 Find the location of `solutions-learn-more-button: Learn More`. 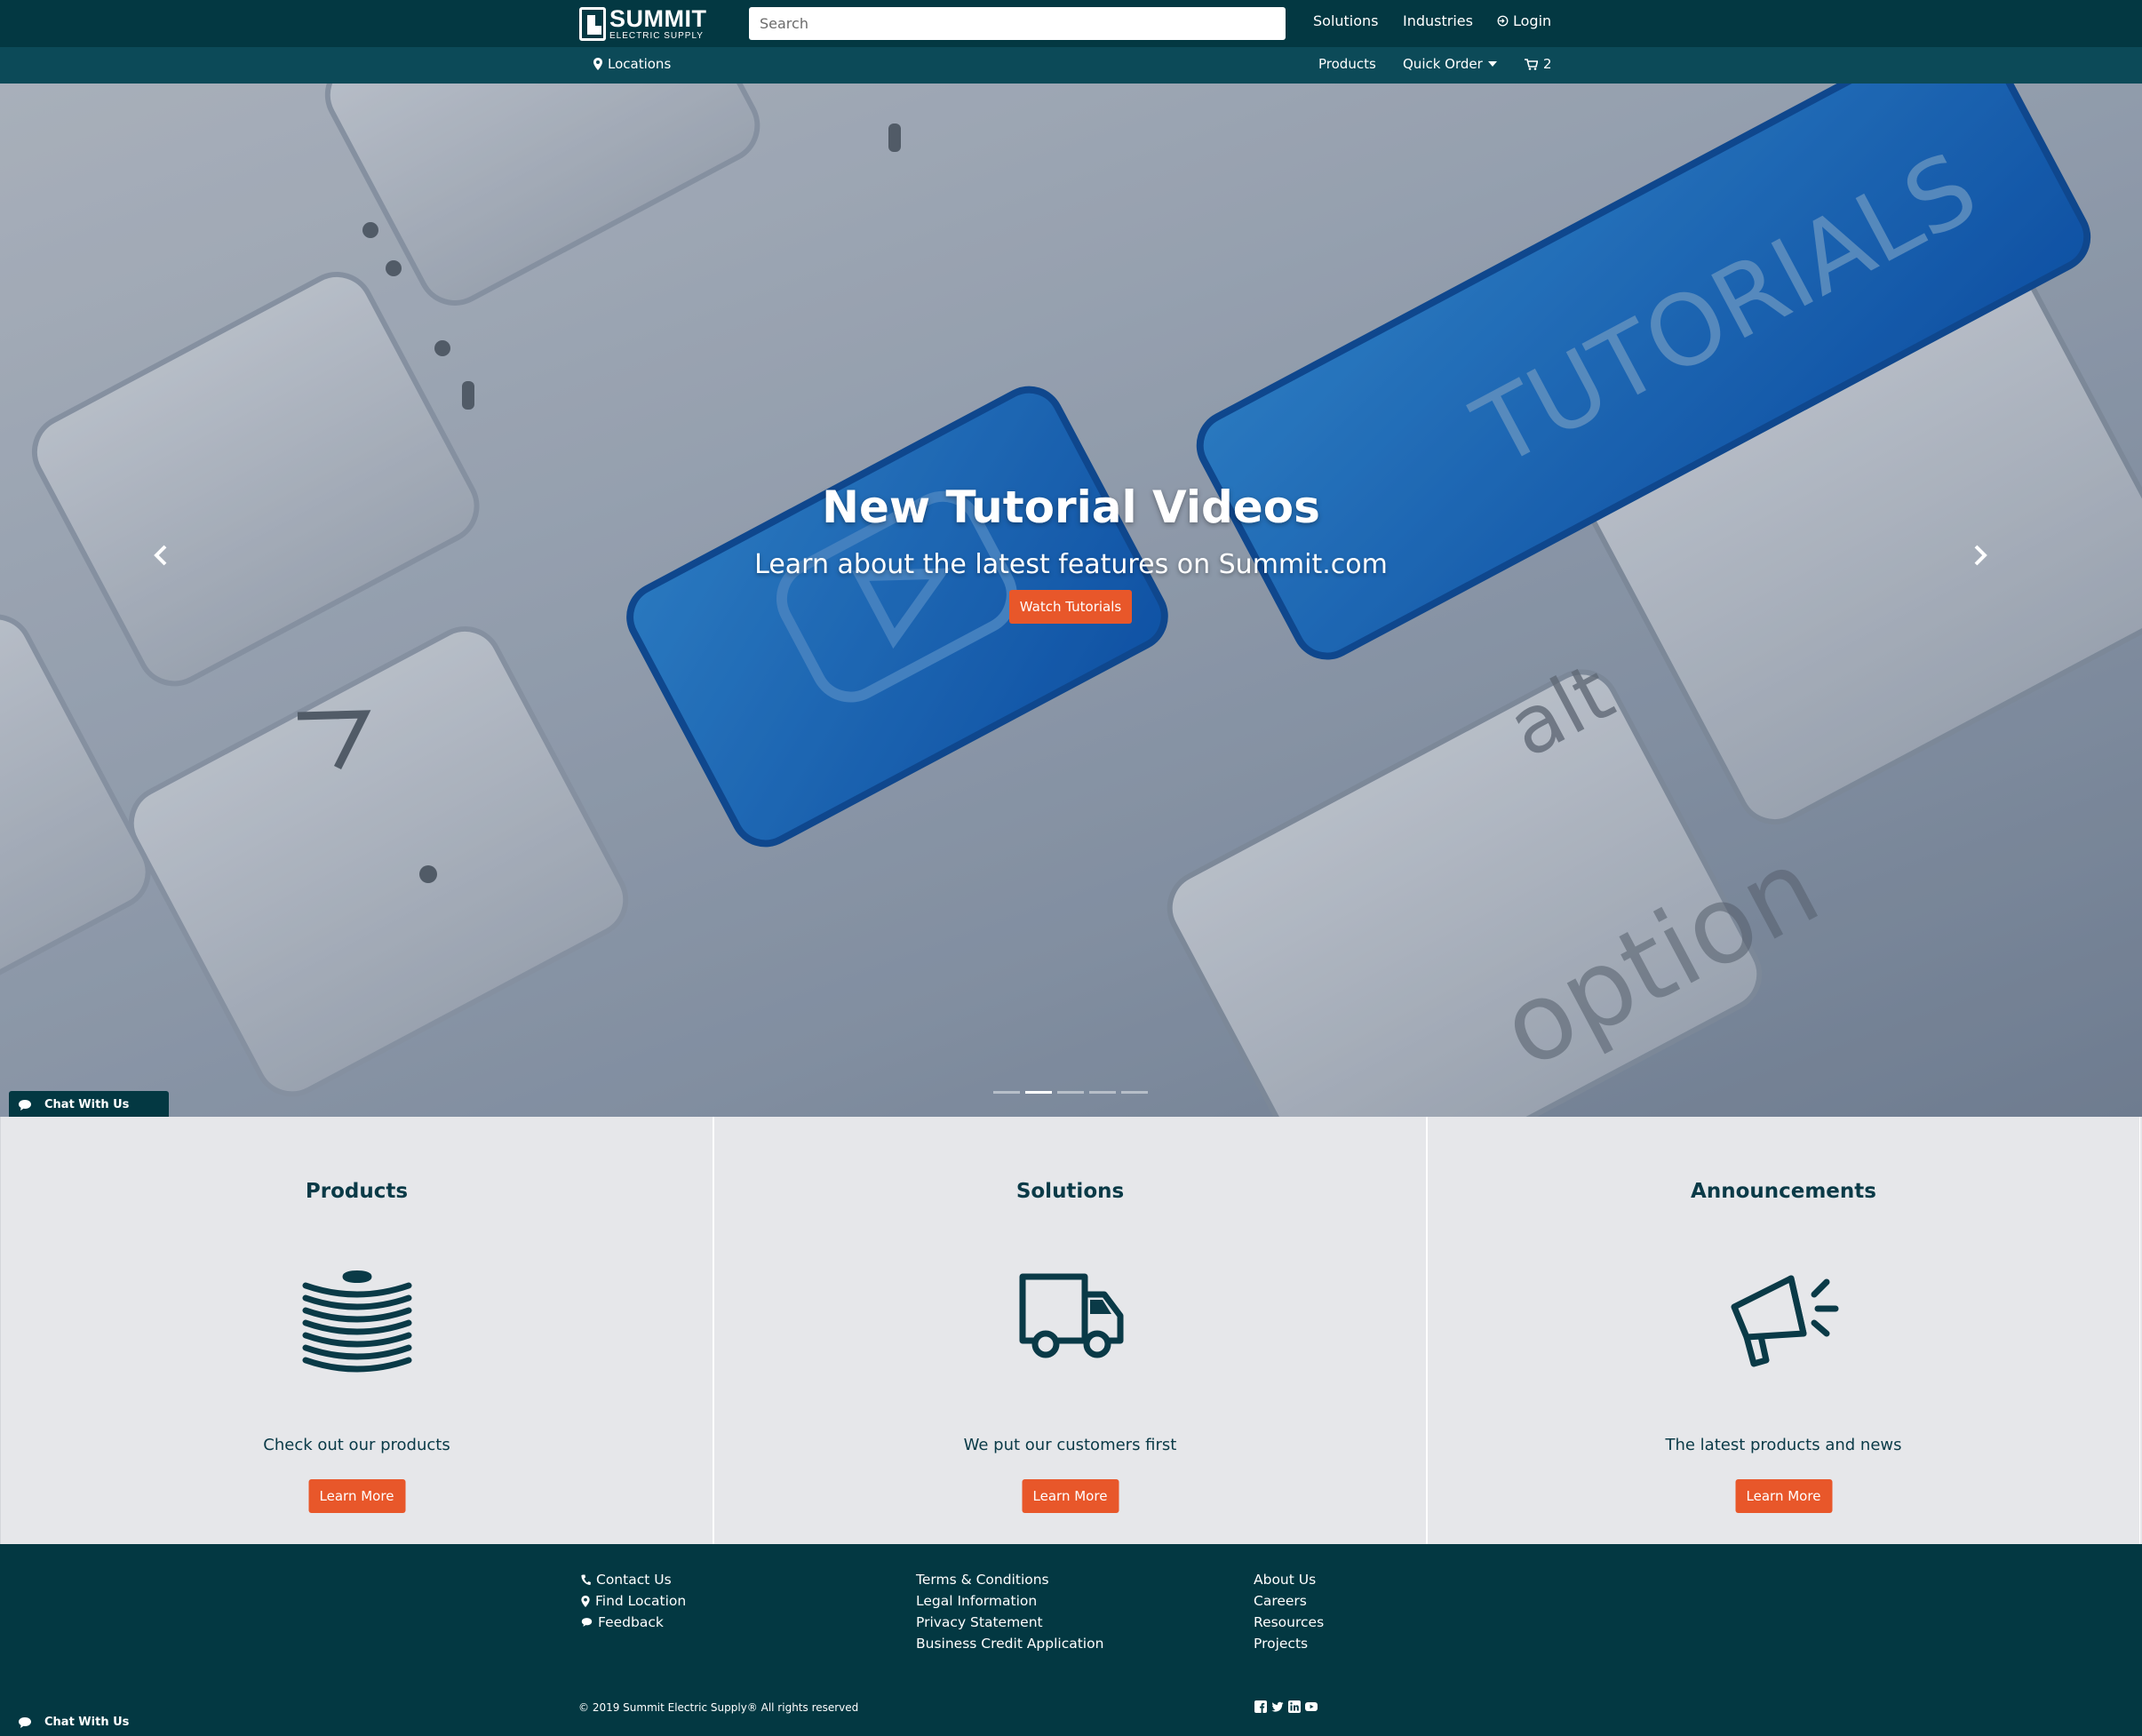

solutions-learn-more-button: Learn More is located at coordinates (1071, 1496).